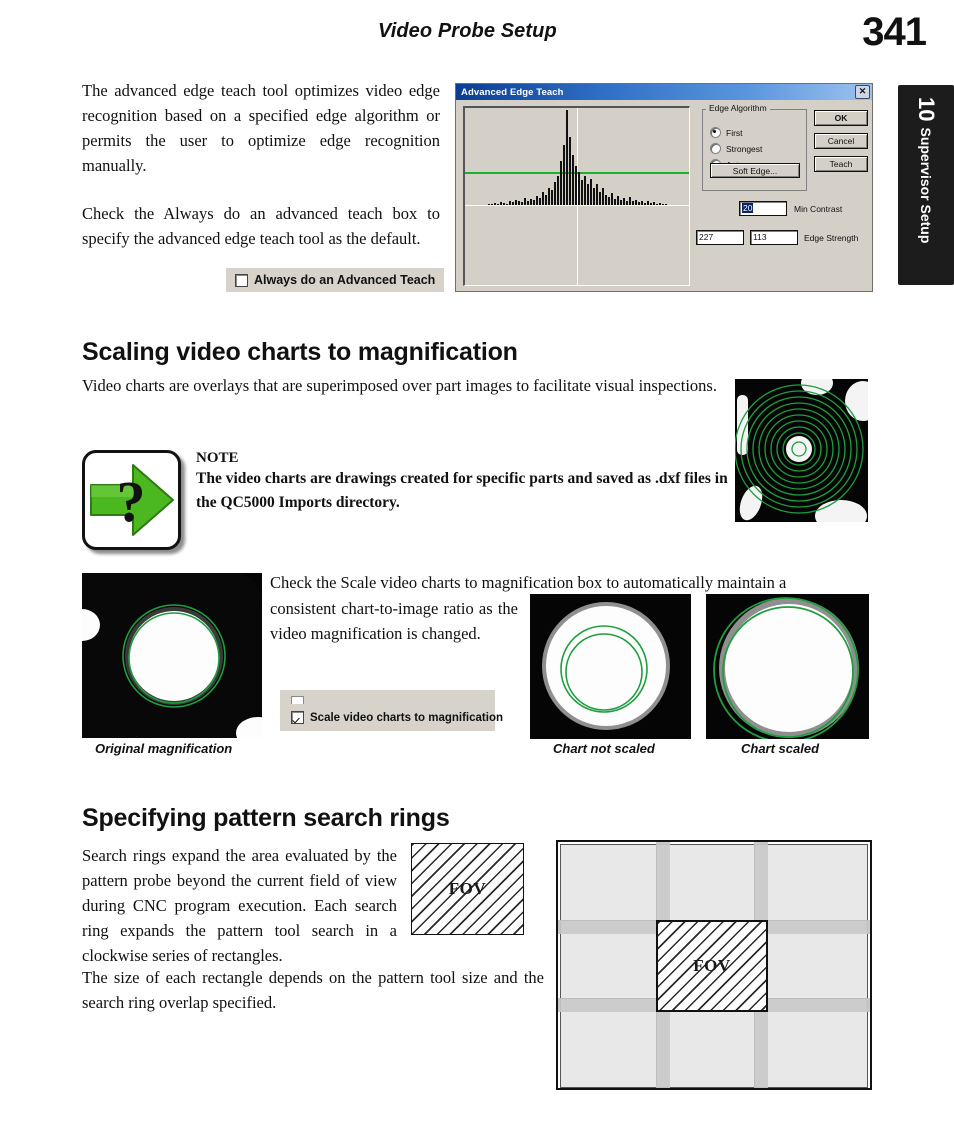 This screenshot has width=954, height=1139. Describe the element at coordinates (577, 157) in the screenshot. I see `histogram-bars` at that location.